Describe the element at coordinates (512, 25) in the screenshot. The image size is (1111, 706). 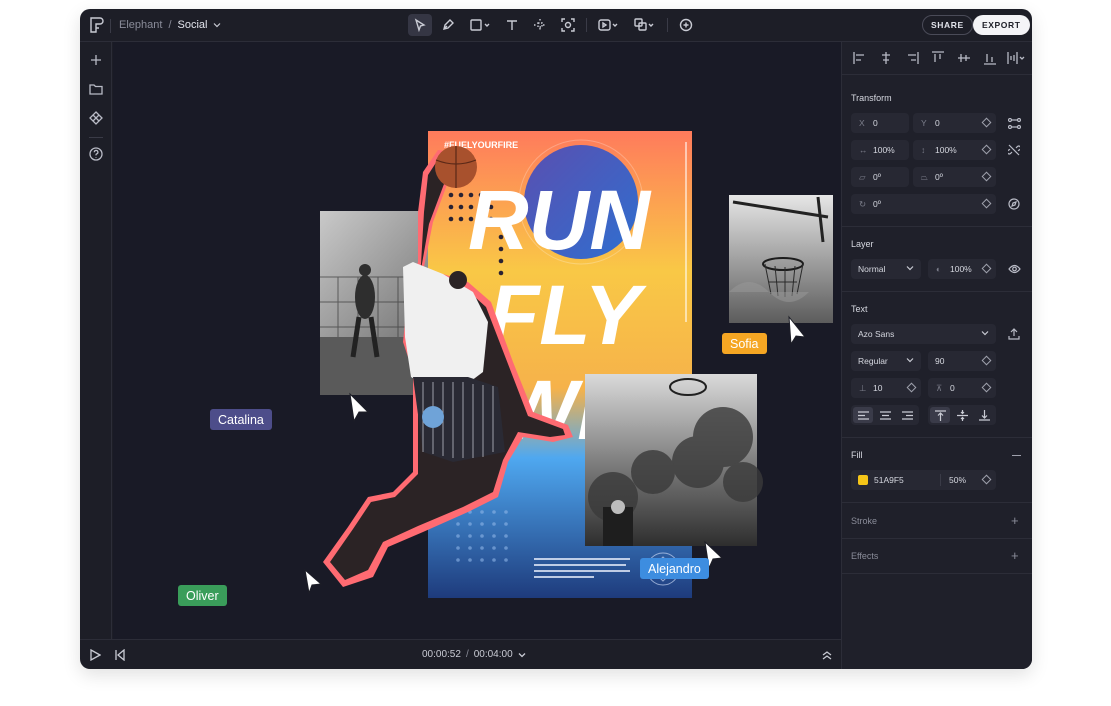
I see `text-tool` at that location.